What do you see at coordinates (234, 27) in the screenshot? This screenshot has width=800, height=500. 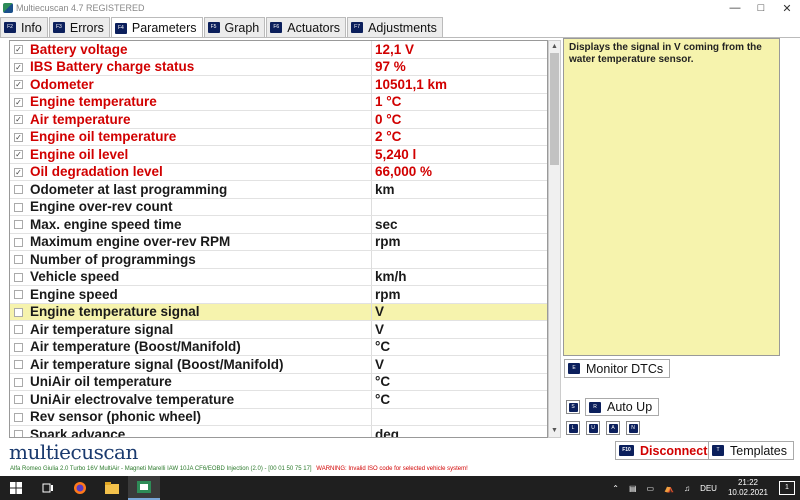 I see `tab-graph: F5 Graph` at bounding box center [234, 27].